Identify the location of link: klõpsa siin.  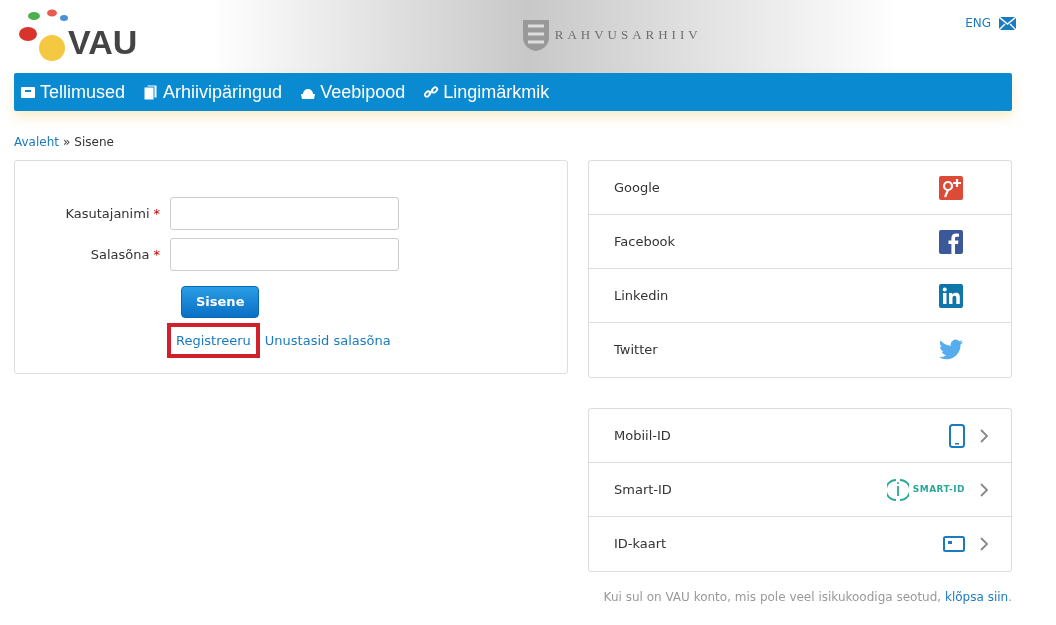
(977, 597).